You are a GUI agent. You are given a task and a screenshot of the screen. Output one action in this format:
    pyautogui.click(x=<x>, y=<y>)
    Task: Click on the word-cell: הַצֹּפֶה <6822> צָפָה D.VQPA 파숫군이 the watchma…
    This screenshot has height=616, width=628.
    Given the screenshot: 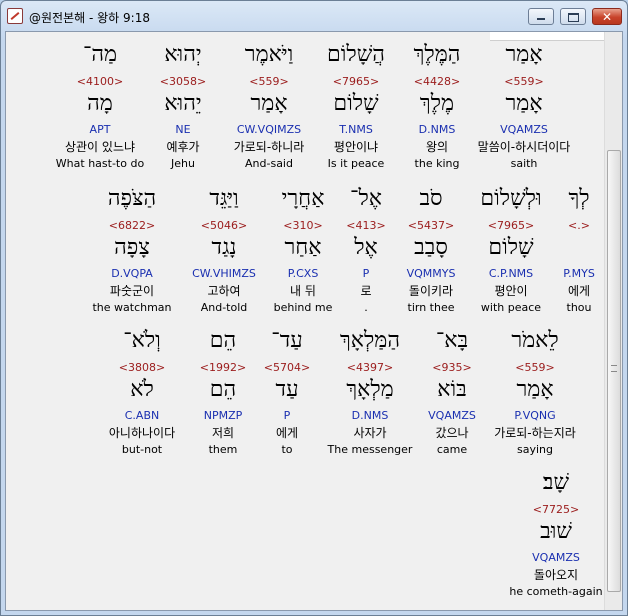 What is the action you would take?
    pyautogui.click(x=132, y=251)
    